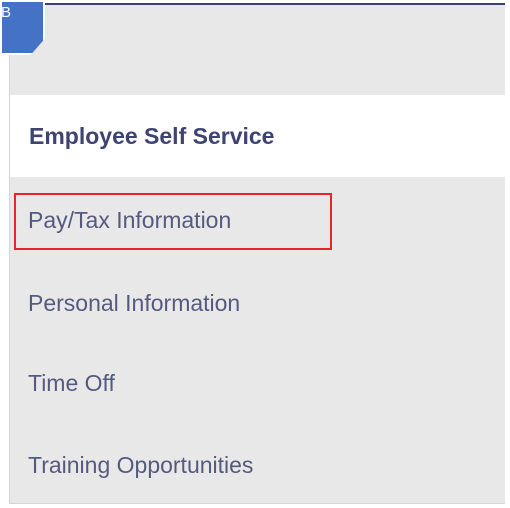  I want to click on menu-item-time-off: Time Off, so click(71, 383).